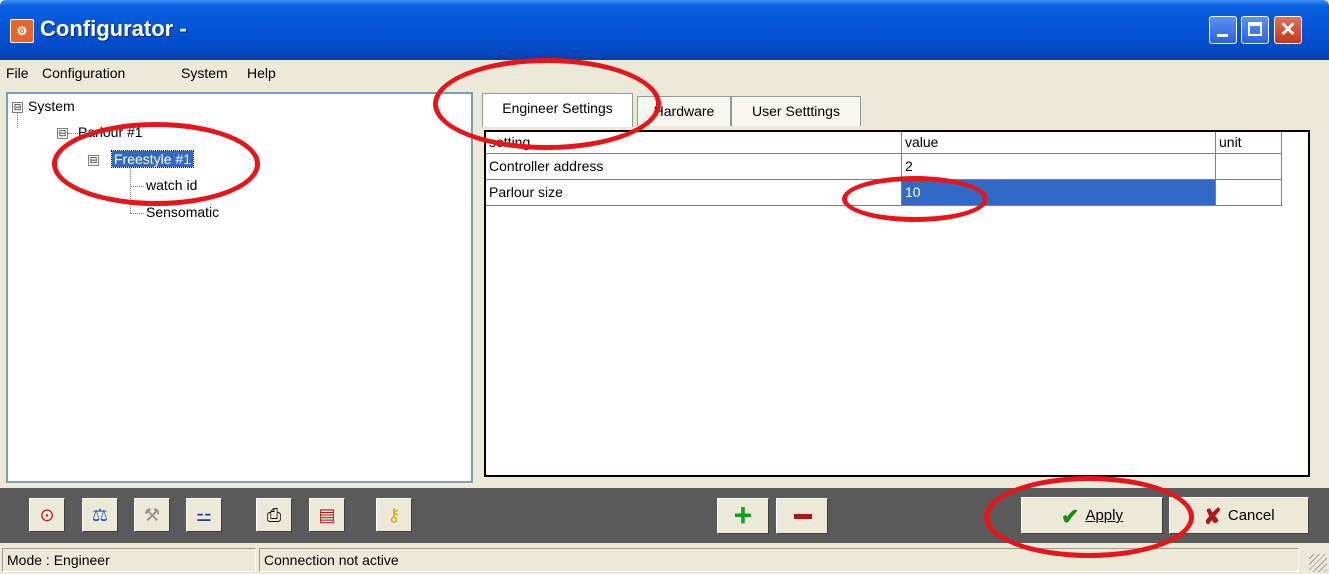 This screenshot has height=574, width=1329. I want to click on tools-icon: ⚒, so click(152, 515).